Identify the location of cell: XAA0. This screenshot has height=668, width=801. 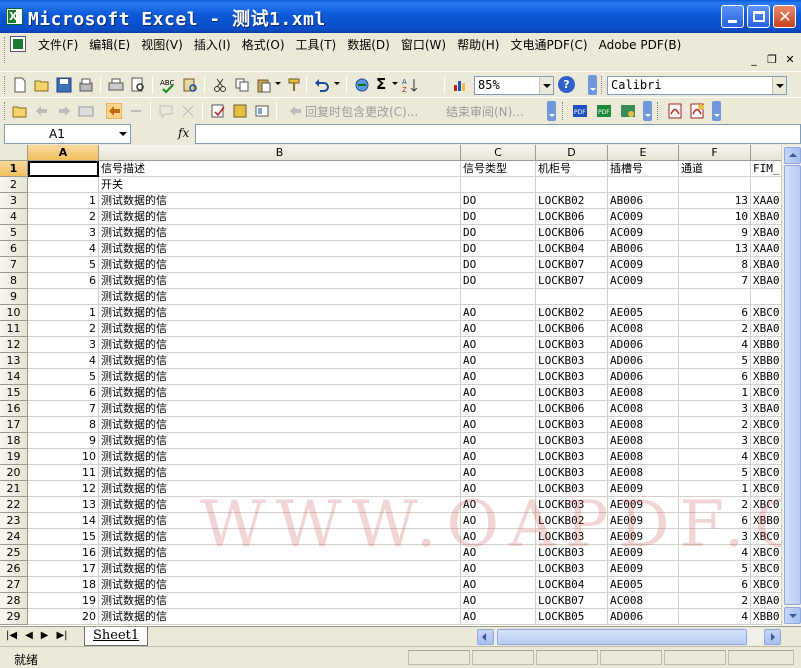
(766, 201).